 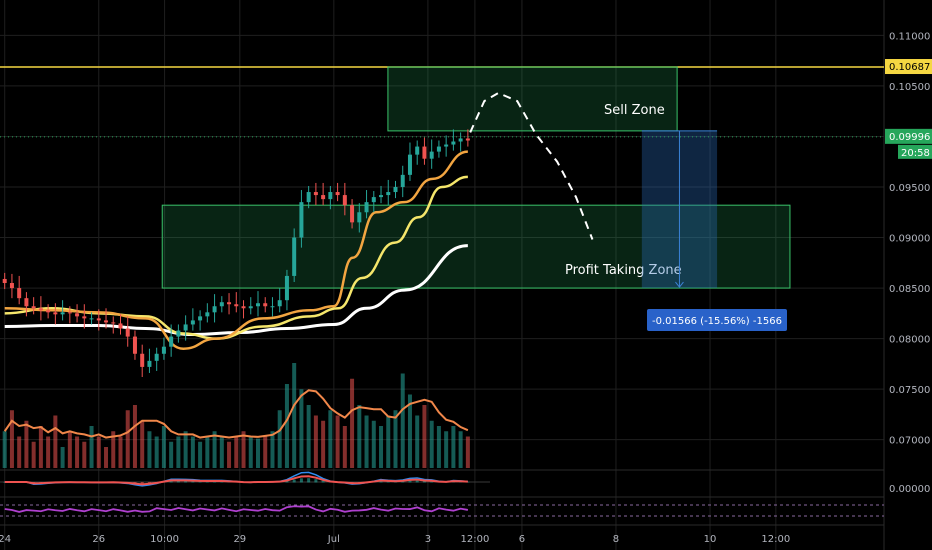 I want to click on zone-rectangle, so click(x=532, y=99).